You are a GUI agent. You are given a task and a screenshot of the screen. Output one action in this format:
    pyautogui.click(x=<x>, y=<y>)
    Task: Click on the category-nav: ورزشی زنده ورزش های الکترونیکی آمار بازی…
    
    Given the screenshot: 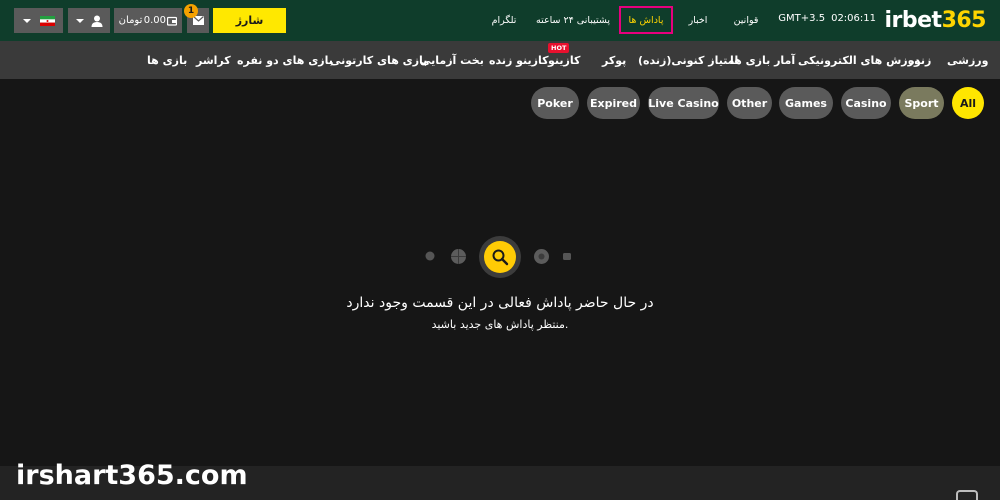 What is the action you would take?
    pyautogui.click(x=500, y=60)
    